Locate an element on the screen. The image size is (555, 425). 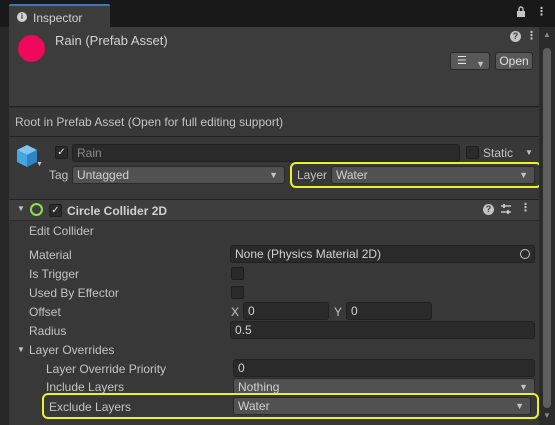
radius-label: Radius is located at coordinates (48, 331).